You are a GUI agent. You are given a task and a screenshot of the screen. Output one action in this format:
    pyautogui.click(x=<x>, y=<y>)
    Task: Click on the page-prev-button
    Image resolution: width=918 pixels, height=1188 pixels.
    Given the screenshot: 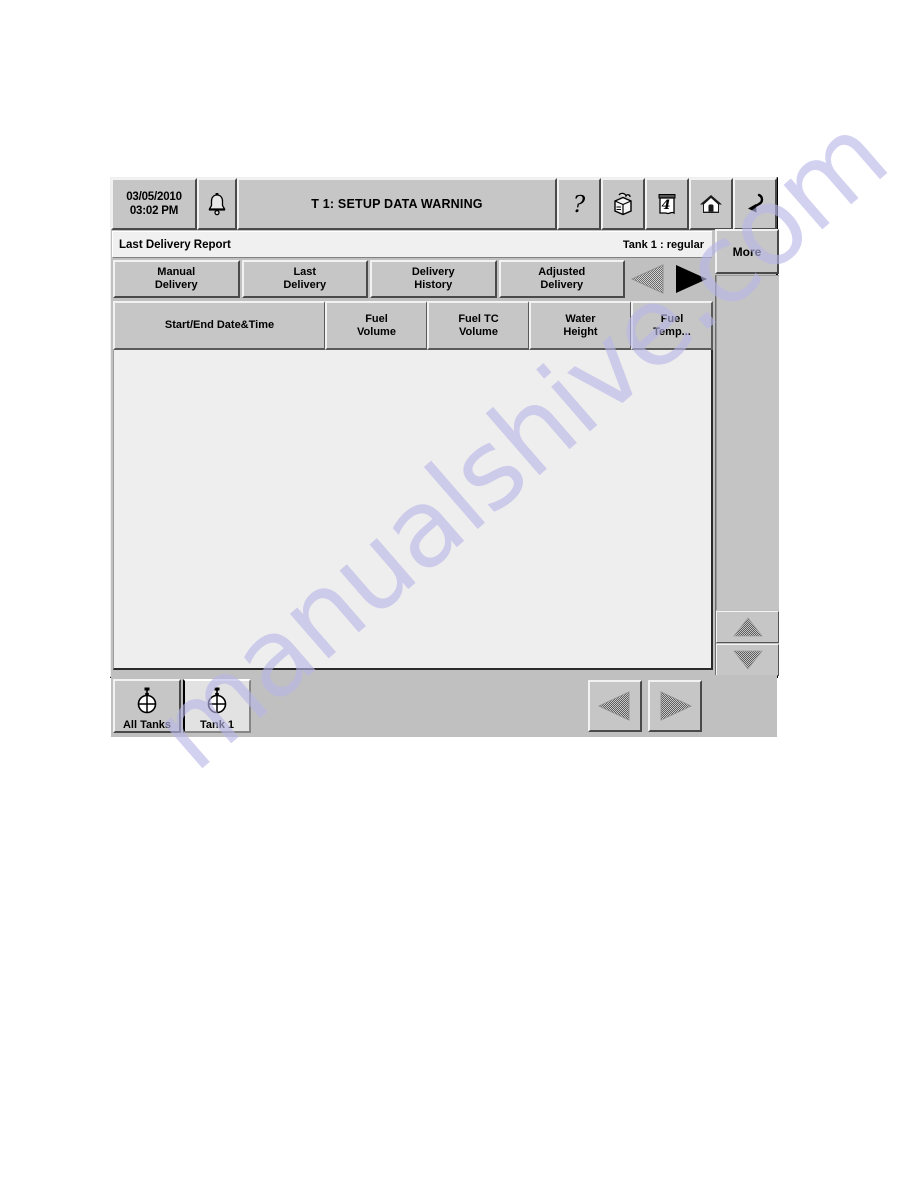 What is the action you would take?
    pyautogui.click(x=615, y=706)
    